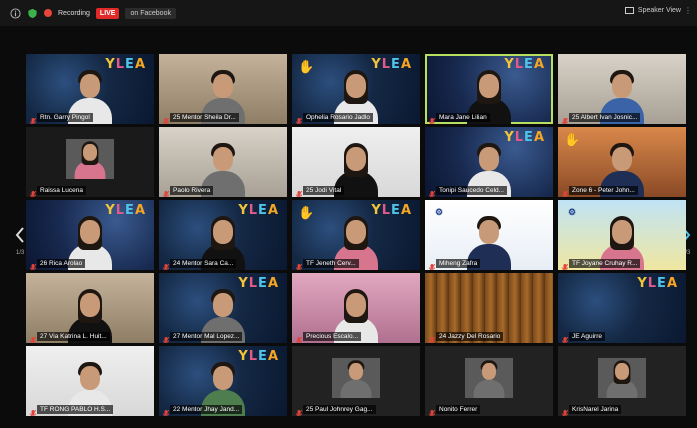 The image size is (697, 428). I want to click on participant-tile: YLEA 26 Rica Arolao, so click(90, 235).